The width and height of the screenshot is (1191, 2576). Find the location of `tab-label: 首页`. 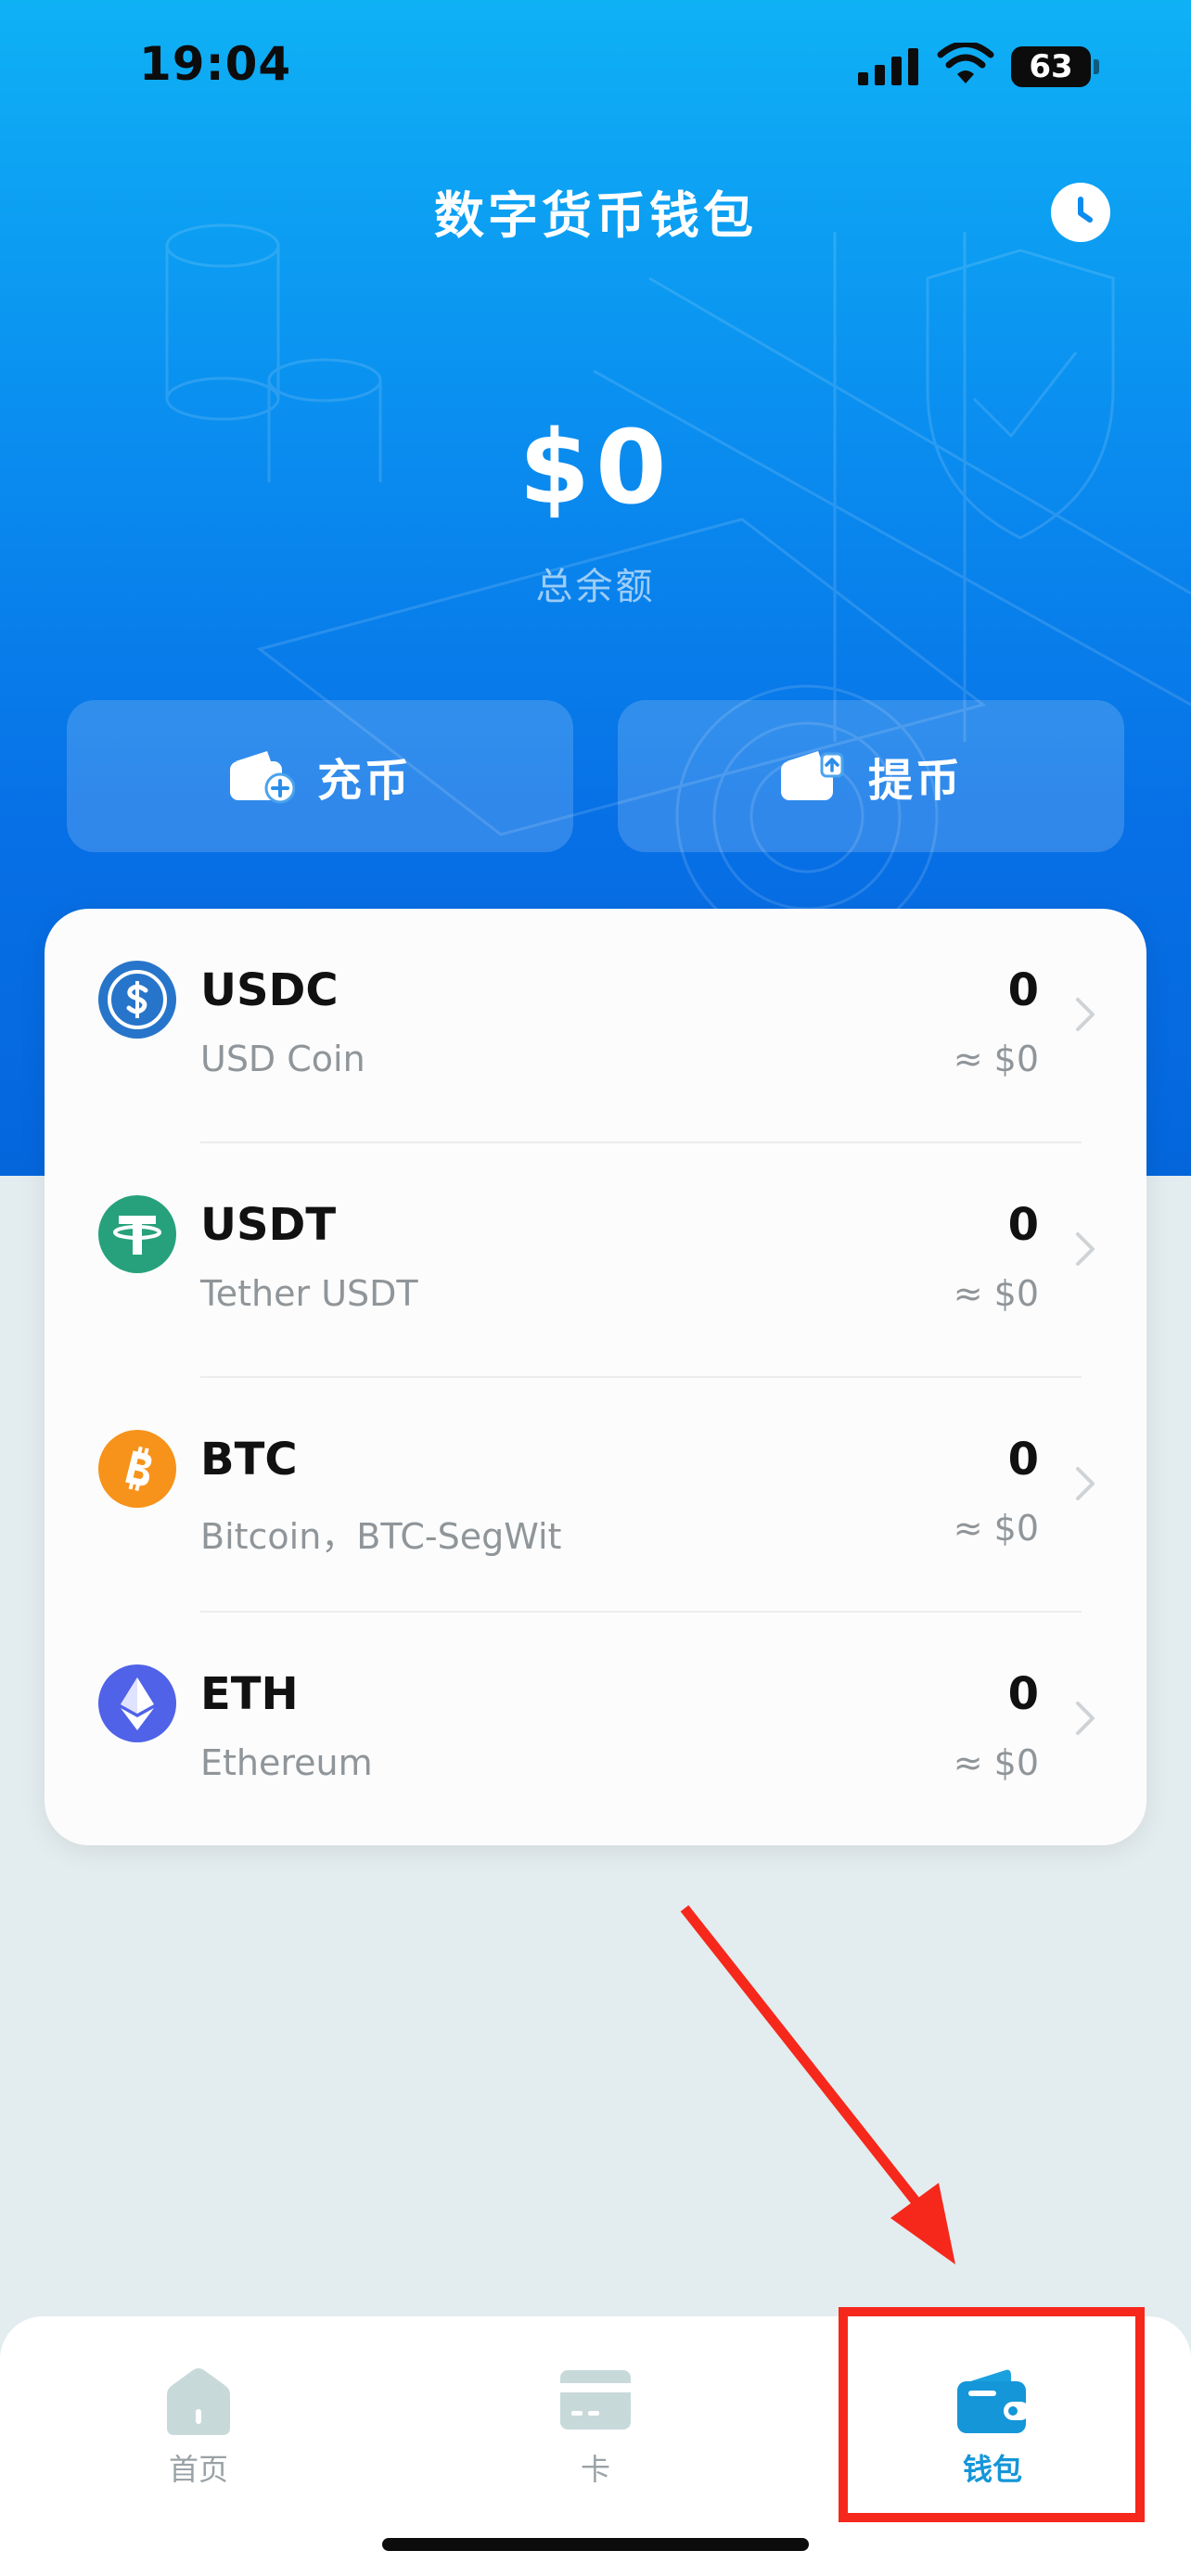

tab-label: 首页 is located at coordinates (198, 2469).